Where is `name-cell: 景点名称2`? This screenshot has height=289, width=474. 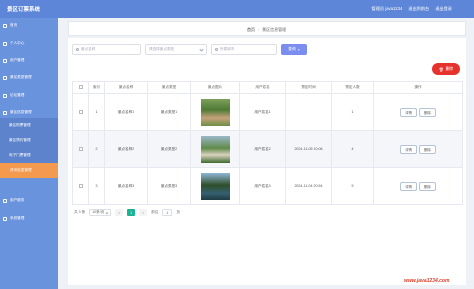 name-cell: 景点名称2 is located at coordinates (126, 149).